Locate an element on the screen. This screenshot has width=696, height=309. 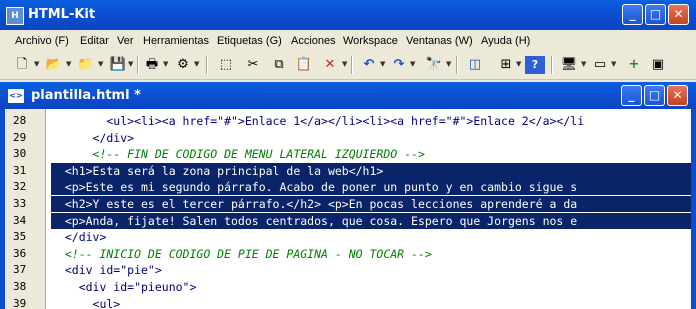
select-icon: ⬚ is located at coordinates (226, 65).